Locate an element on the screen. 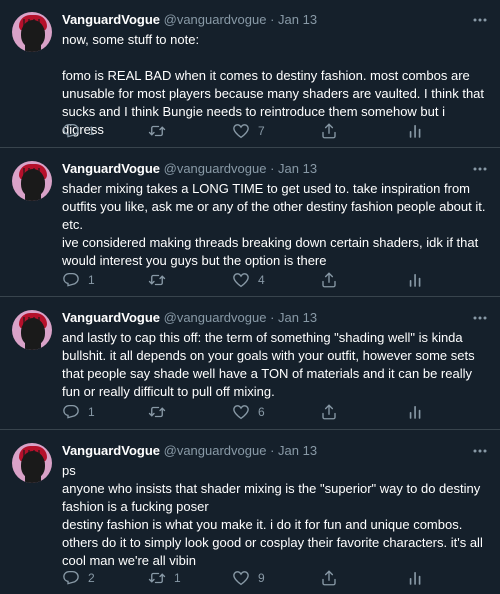  reply-count: 2 is located at coordinates (91, 578).